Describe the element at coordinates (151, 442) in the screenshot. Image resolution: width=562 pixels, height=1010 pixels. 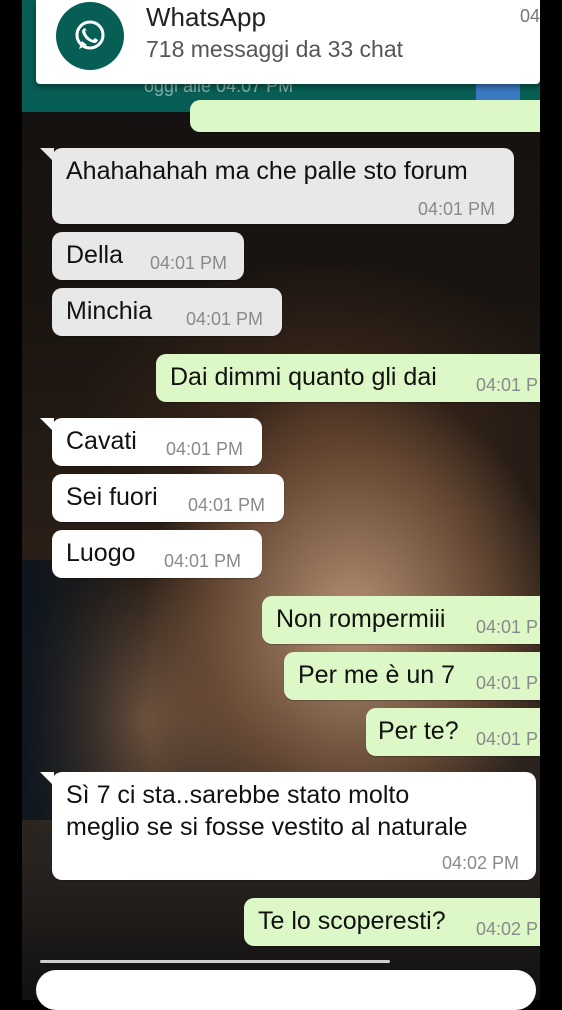
I see `message-bubble: Cavati 04:01 PM` at that location.